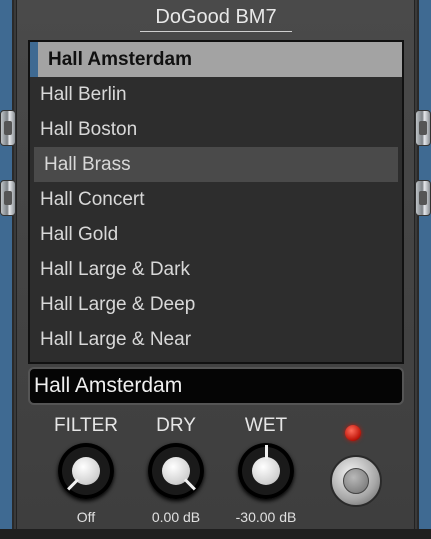  What do you see at coordinates (216, 386) in the screenshot?
I see `preset-name-field: Hall Amsterdam` at bounding box center [216, 386].